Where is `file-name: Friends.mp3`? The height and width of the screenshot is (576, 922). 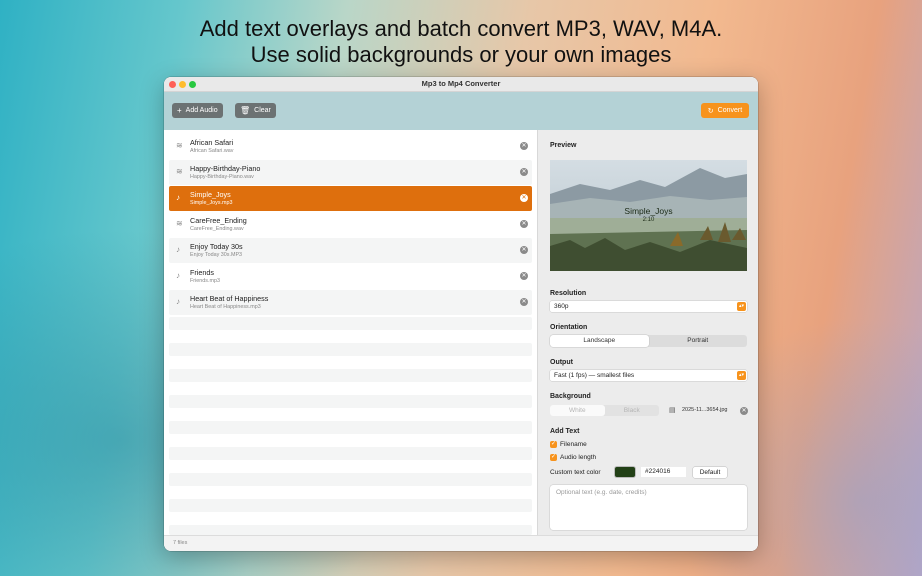
file-name: Friends.mp3 is located at coordinates (205, 281).